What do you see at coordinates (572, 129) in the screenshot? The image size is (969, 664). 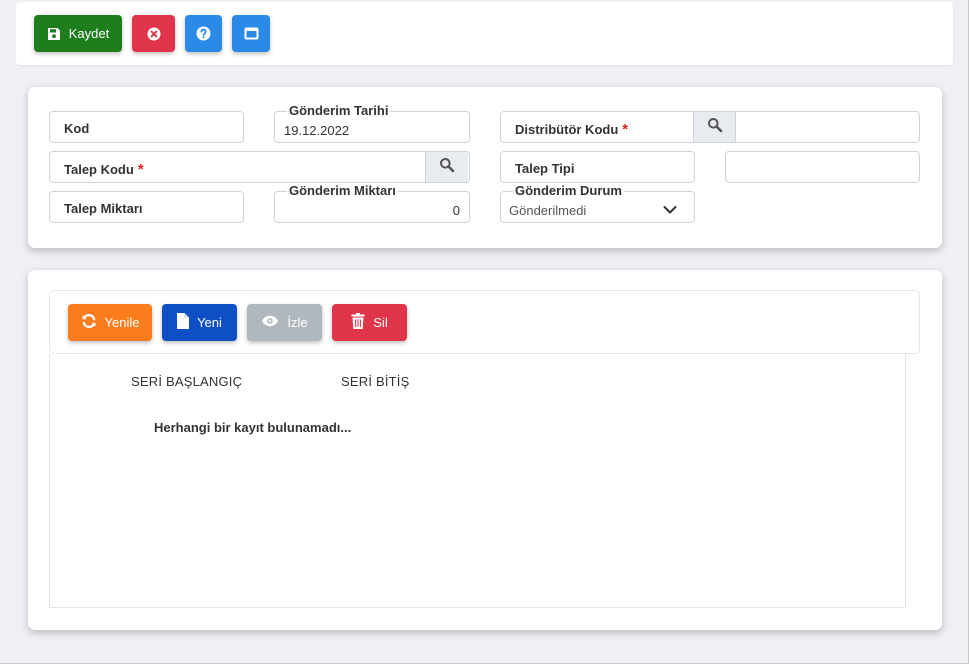 I see `distributor-kodu-label: Distribütör Kodu *` at bounding box center [572, 129].